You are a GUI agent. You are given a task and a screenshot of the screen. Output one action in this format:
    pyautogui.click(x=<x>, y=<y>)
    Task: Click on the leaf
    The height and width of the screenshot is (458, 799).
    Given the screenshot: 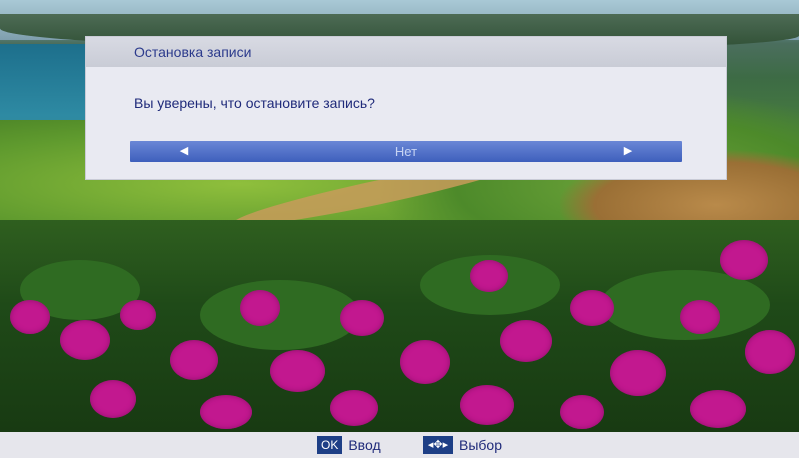 What is the action you would take?
    pyautogui.click(x=280, y=315)
    